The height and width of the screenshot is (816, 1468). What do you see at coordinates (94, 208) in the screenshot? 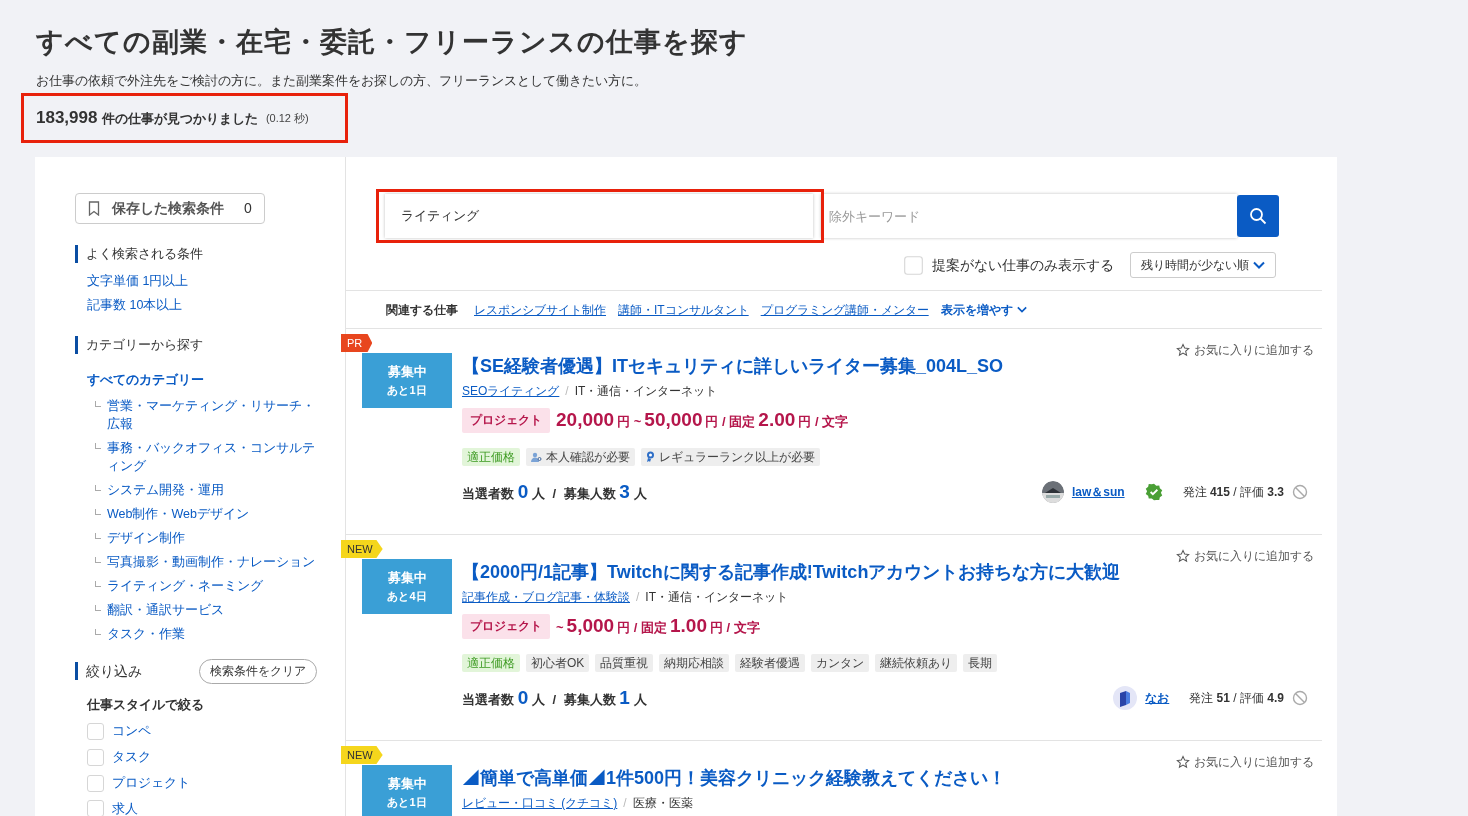
I see `bookmark-icon` at bounding box center [94, 208].